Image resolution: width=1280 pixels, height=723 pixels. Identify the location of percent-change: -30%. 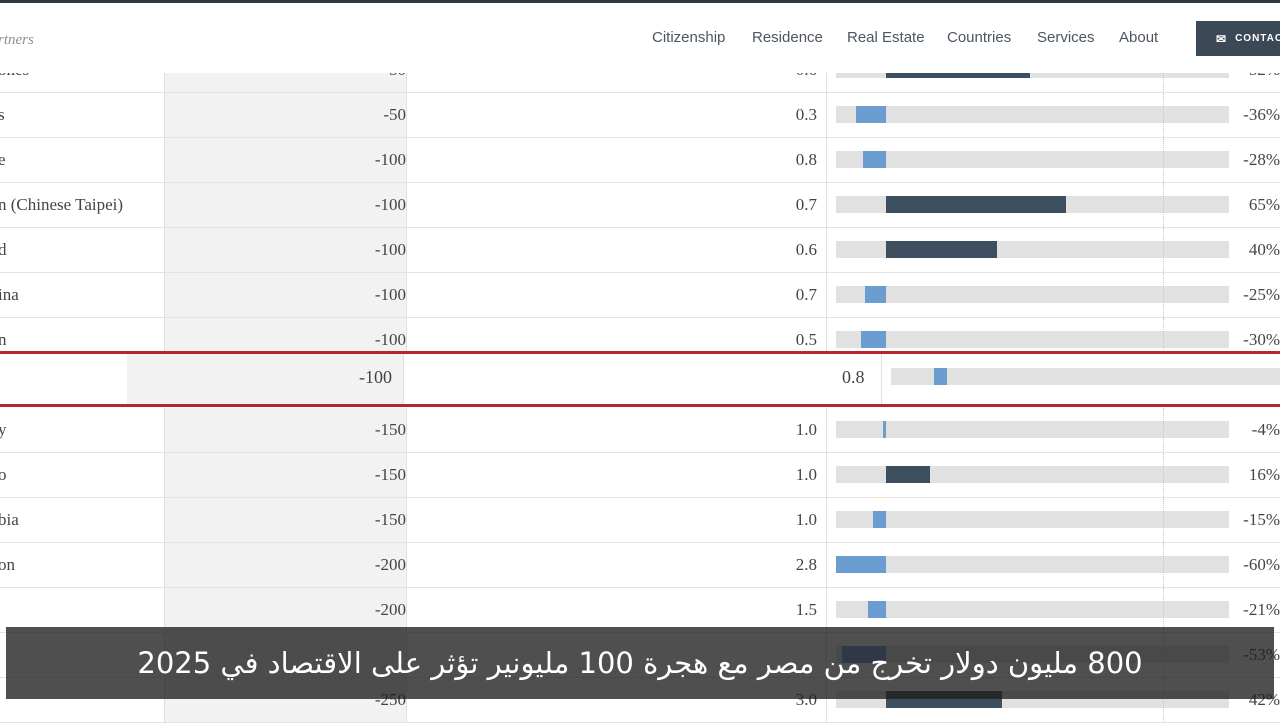
(1261, 339).